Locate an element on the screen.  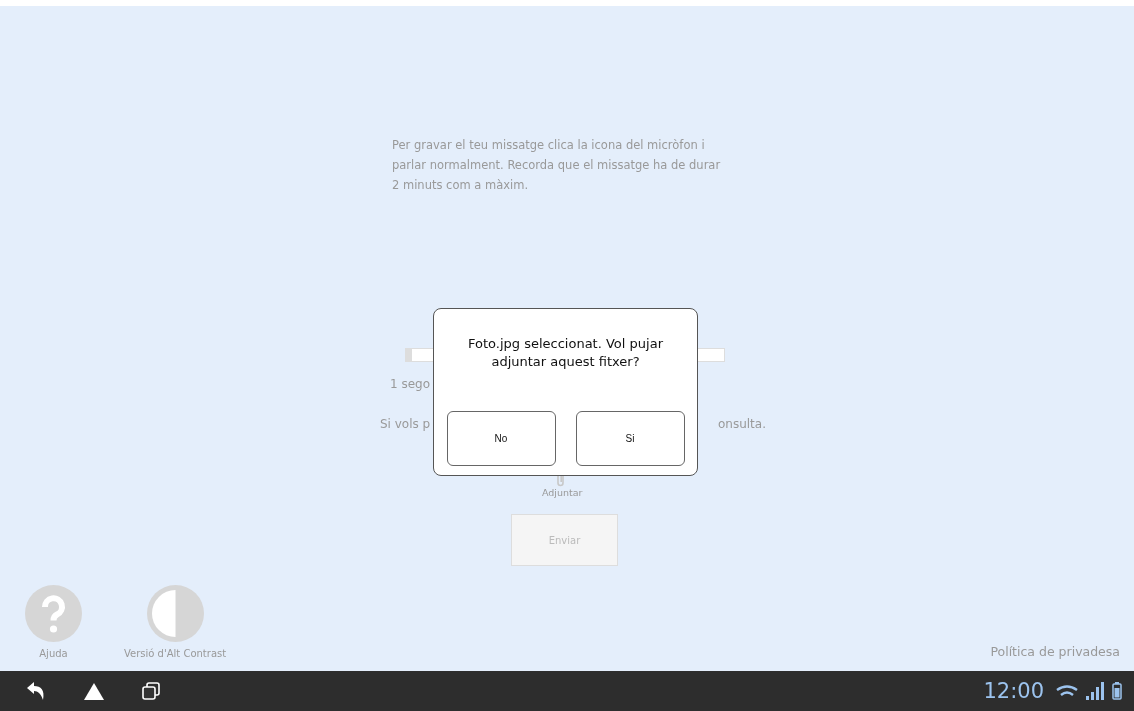
dialog-button: Si is located at coordinates (630, 438).